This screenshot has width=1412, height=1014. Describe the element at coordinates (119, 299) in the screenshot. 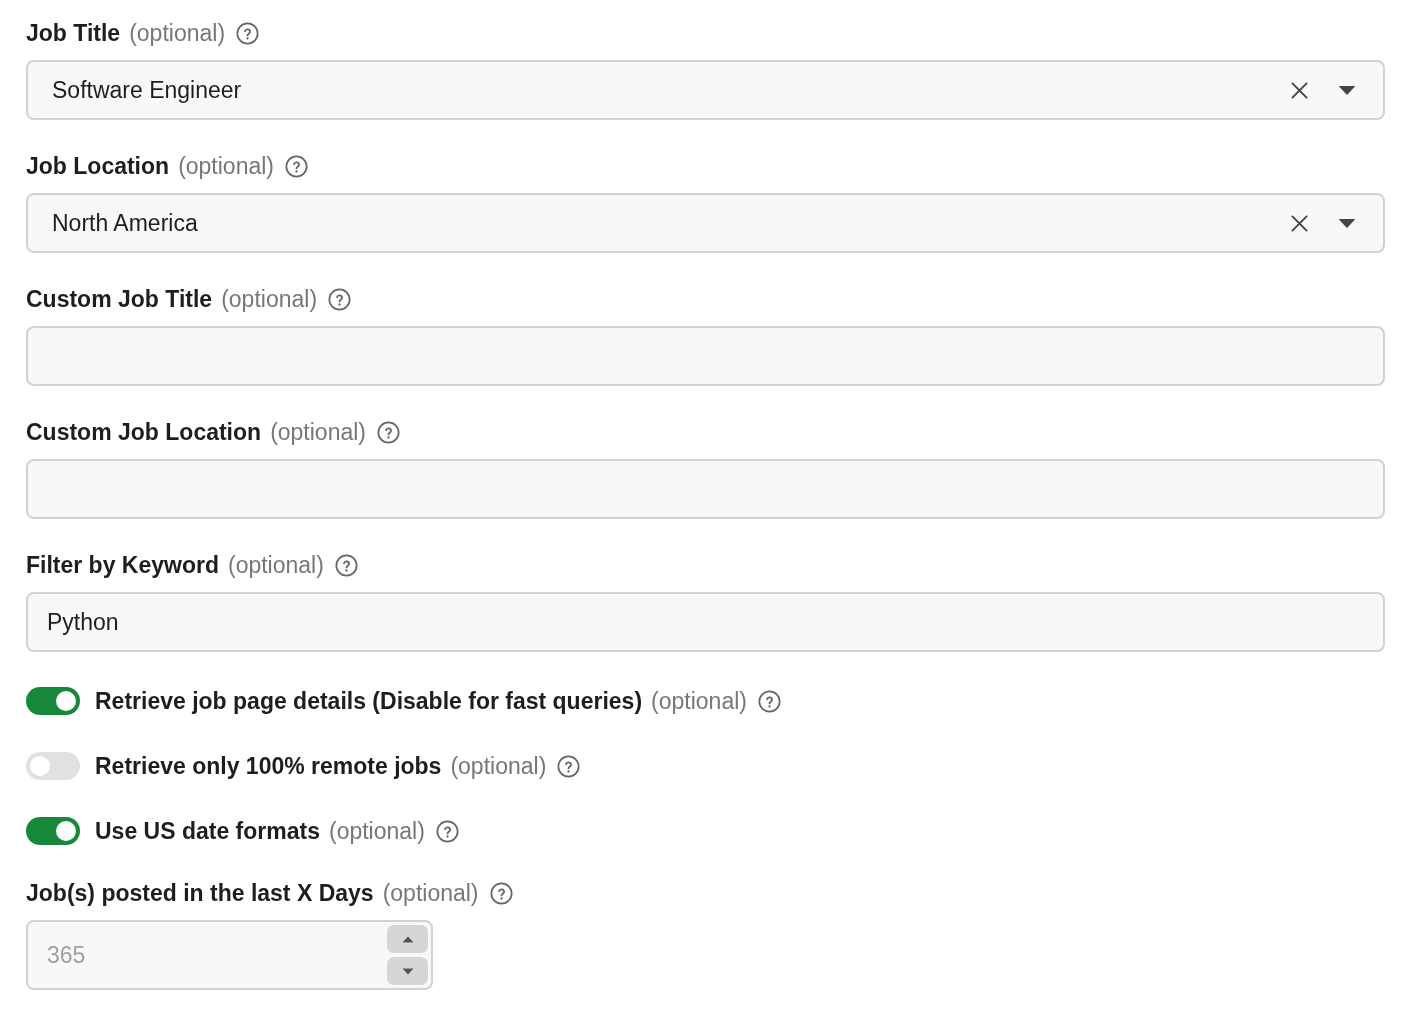

I see `field-label: Custom Job Title` at that location.